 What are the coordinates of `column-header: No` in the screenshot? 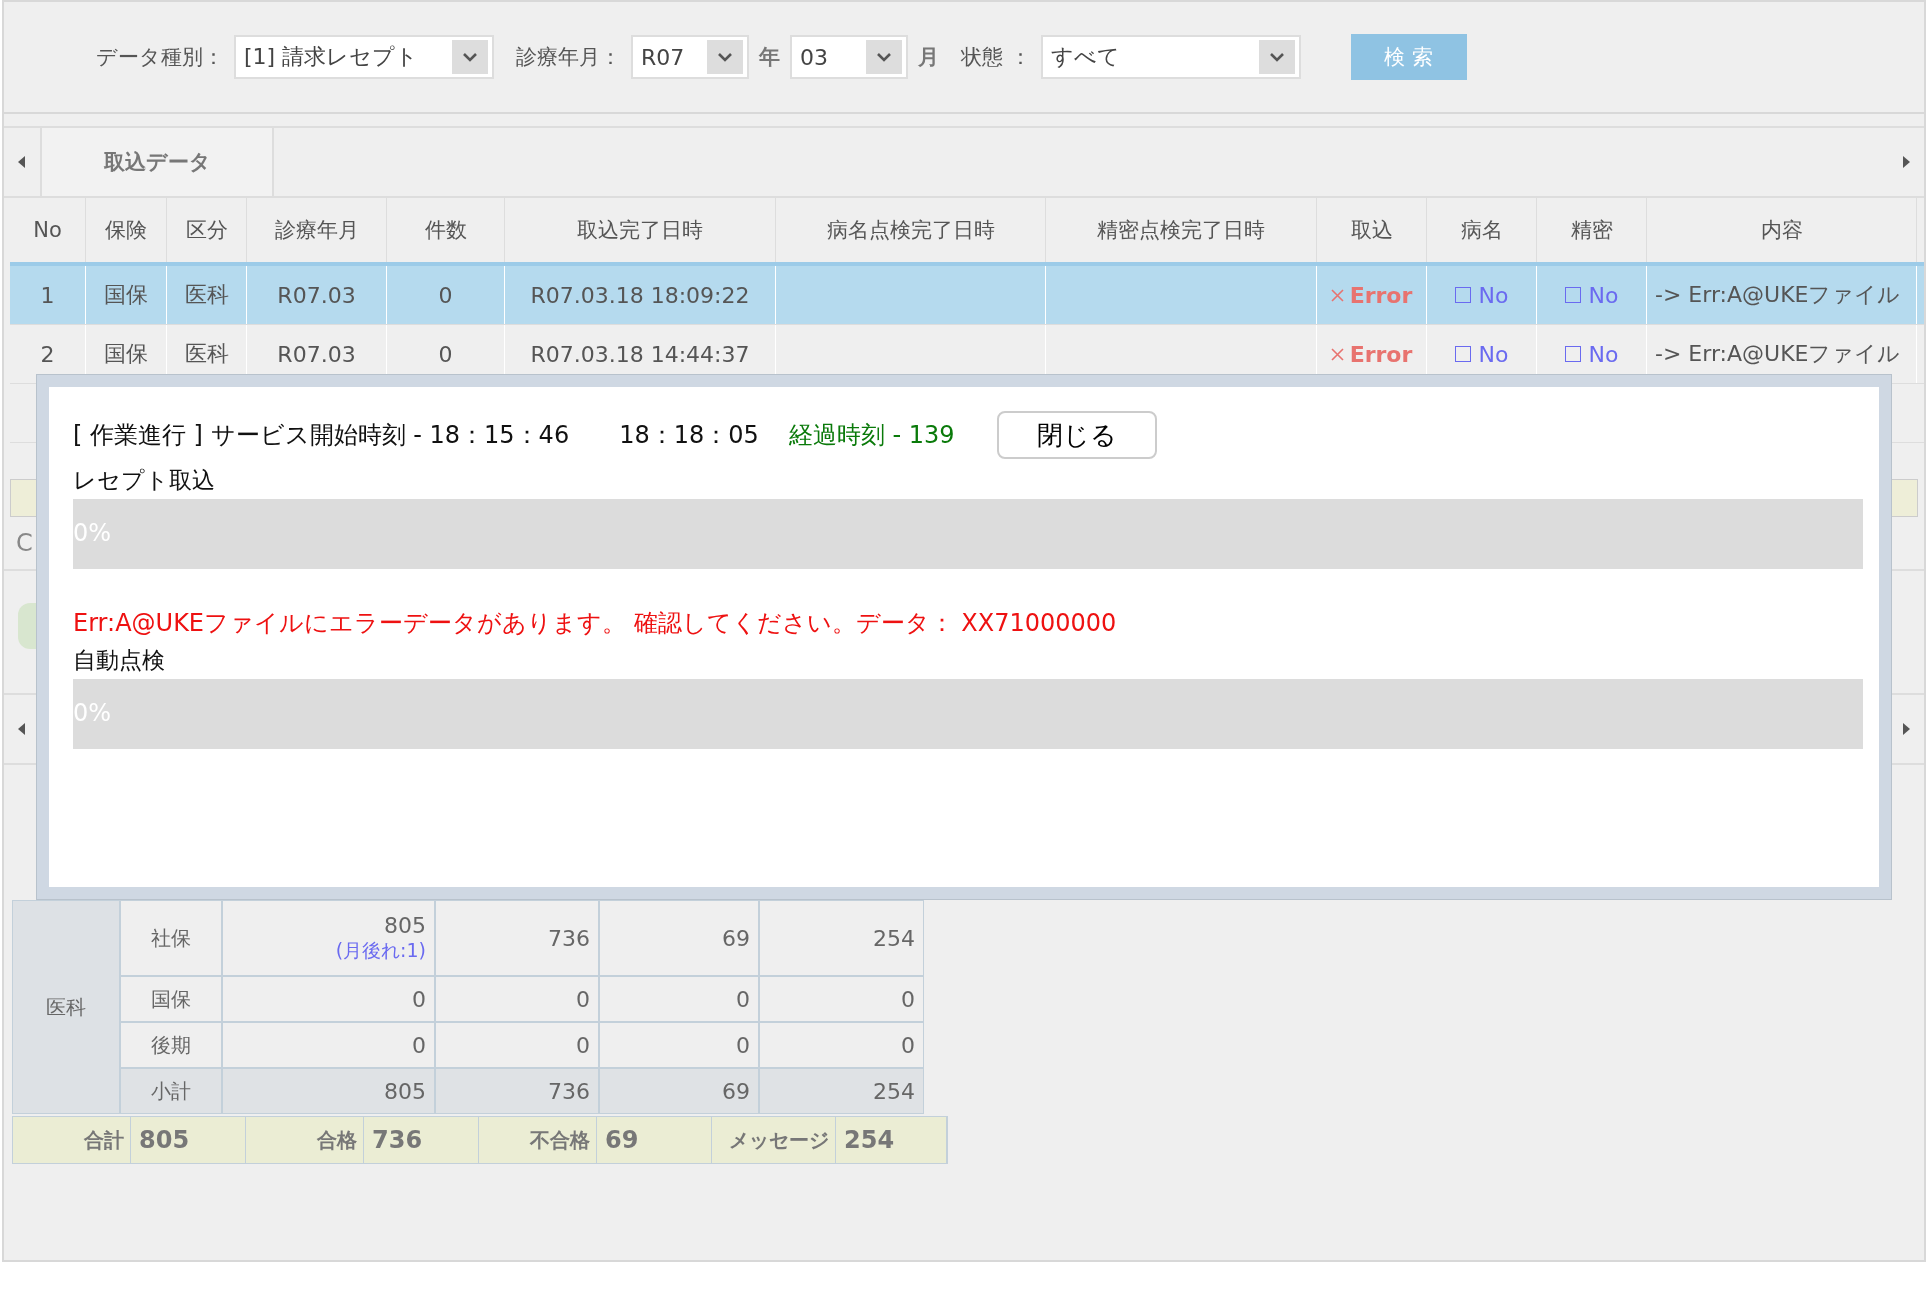 It's located at (48, 230).